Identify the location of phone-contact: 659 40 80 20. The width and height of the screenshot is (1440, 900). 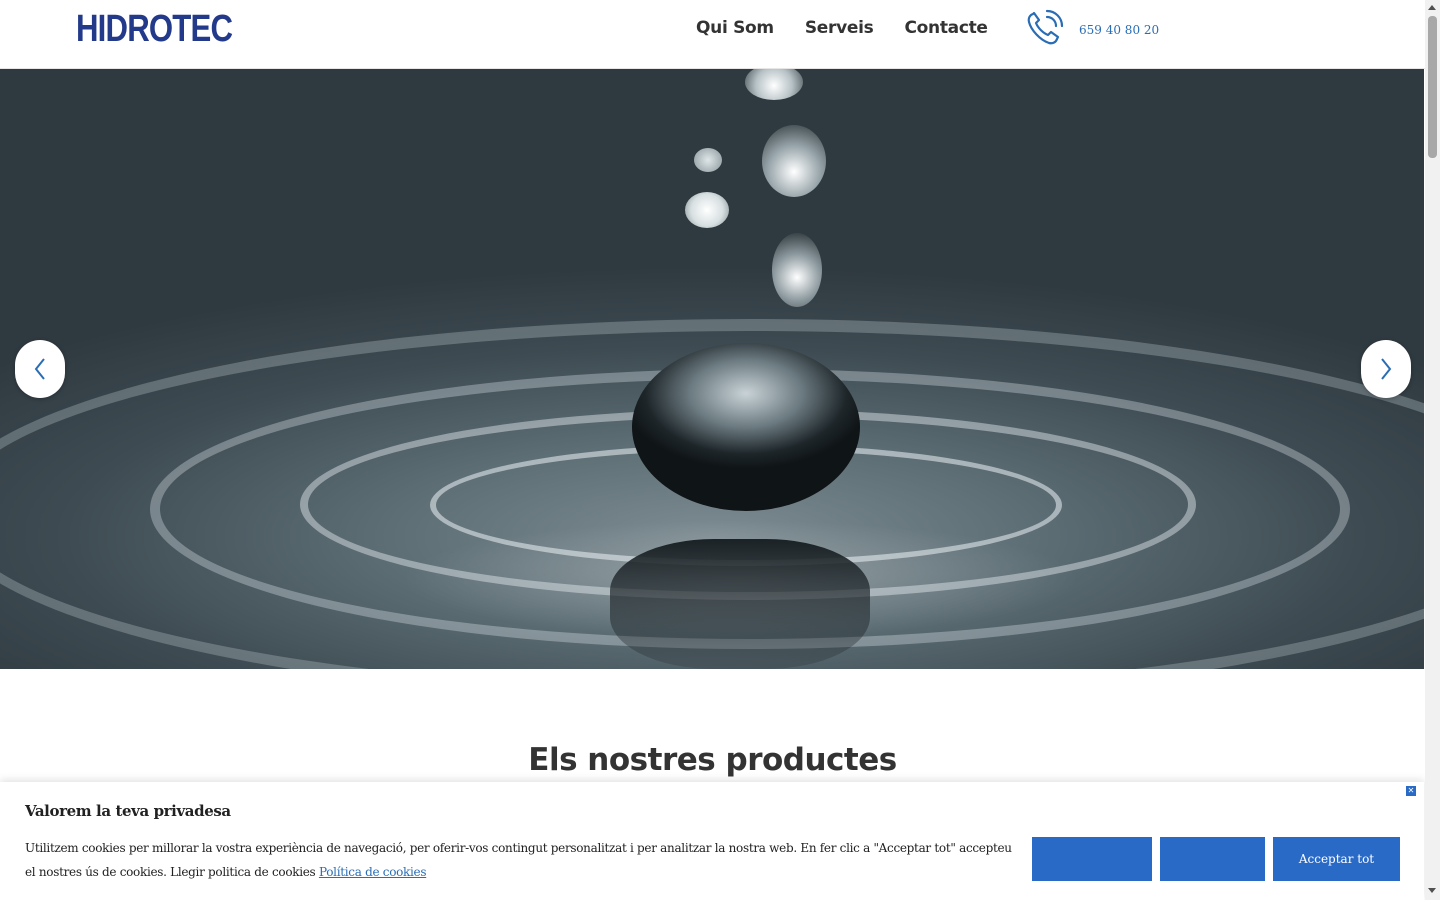
(1092, 30).